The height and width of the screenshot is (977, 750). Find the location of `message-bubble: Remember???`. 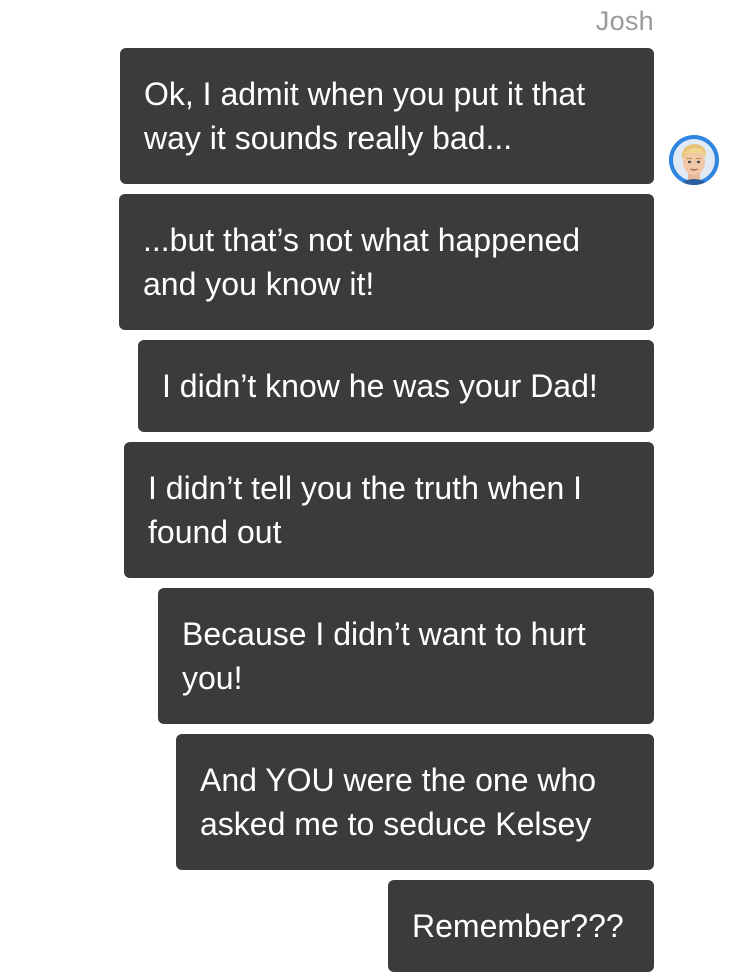

message-bubble: Remember??? is located at coordinates (521, 926).